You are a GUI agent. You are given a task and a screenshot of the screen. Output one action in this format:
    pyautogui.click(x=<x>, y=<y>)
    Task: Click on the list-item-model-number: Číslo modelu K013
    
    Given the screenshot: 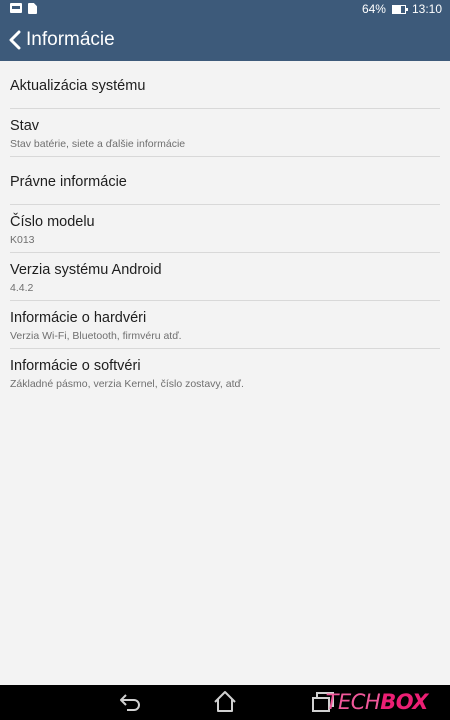 What is the action you would take?
    pyautogui.click(x=225, y=229)
    